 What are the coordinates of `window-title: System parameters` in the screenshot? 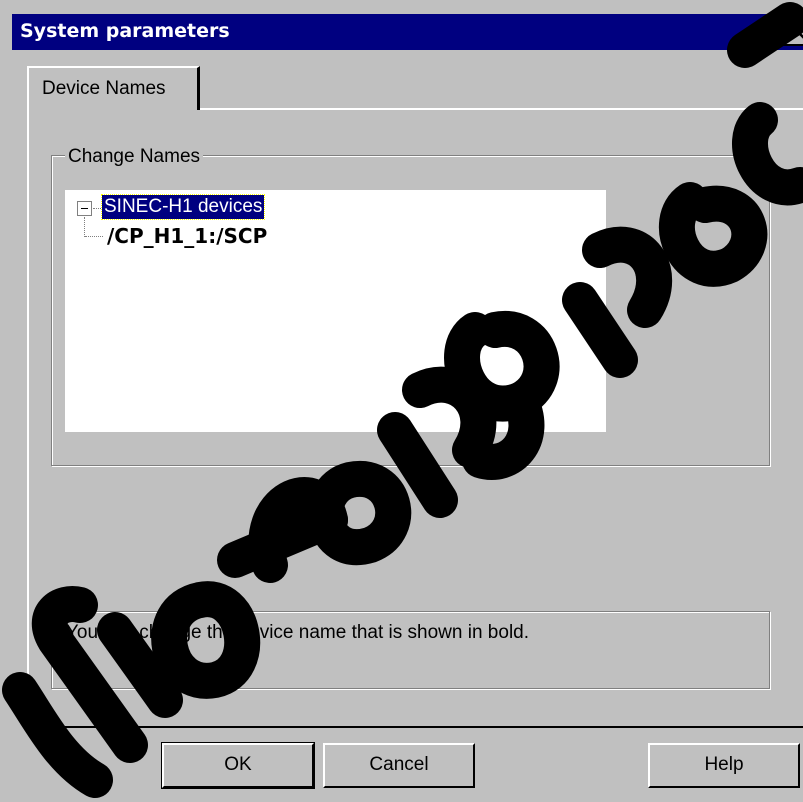 It's located at (125, 31).